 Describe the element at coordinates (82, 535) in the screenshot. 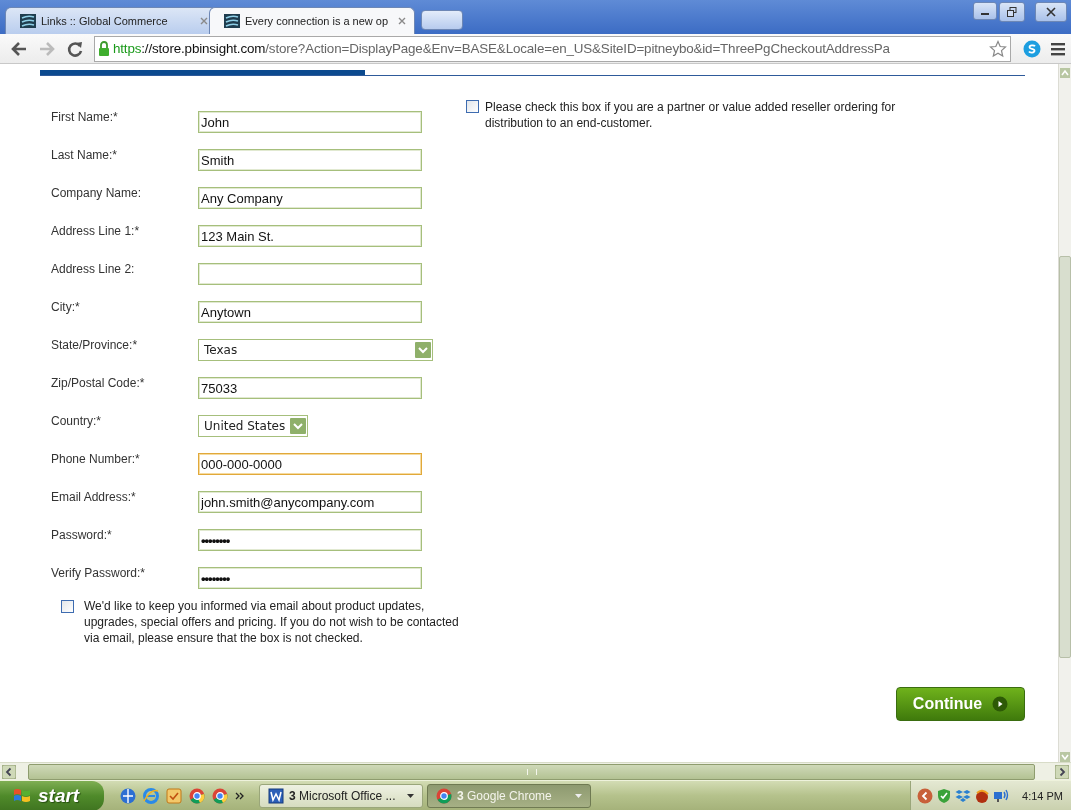

I see `field-label: Password:*` at that location.